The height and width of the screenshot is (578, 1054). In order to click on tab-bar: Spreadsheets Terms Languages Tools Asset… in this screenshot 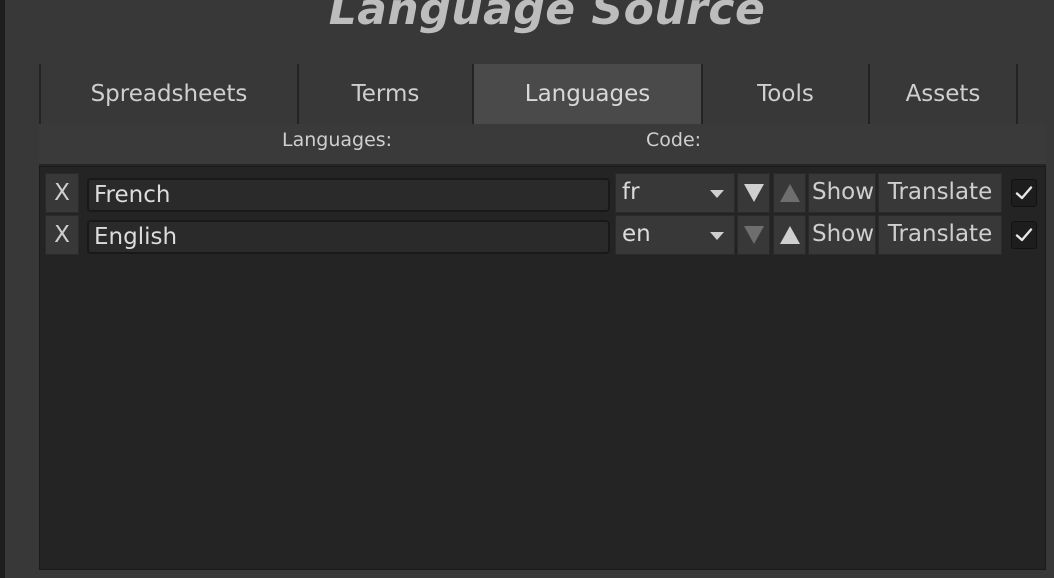, I will do `click(528, 94)`.